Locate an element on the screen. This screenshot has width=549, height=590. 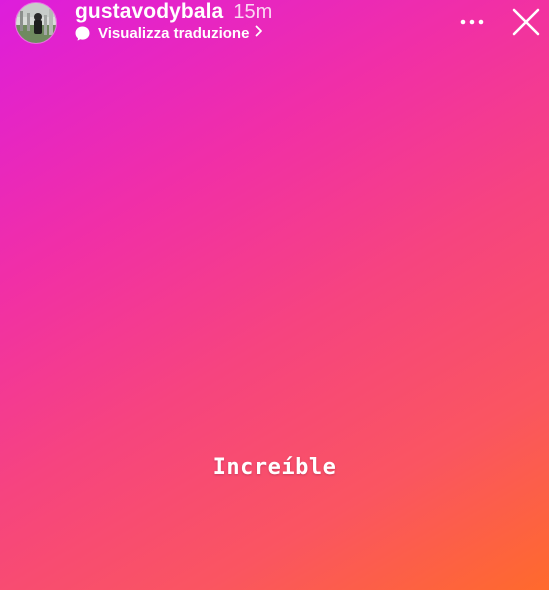
more-dots-icon is located at coordinates (472, 22).